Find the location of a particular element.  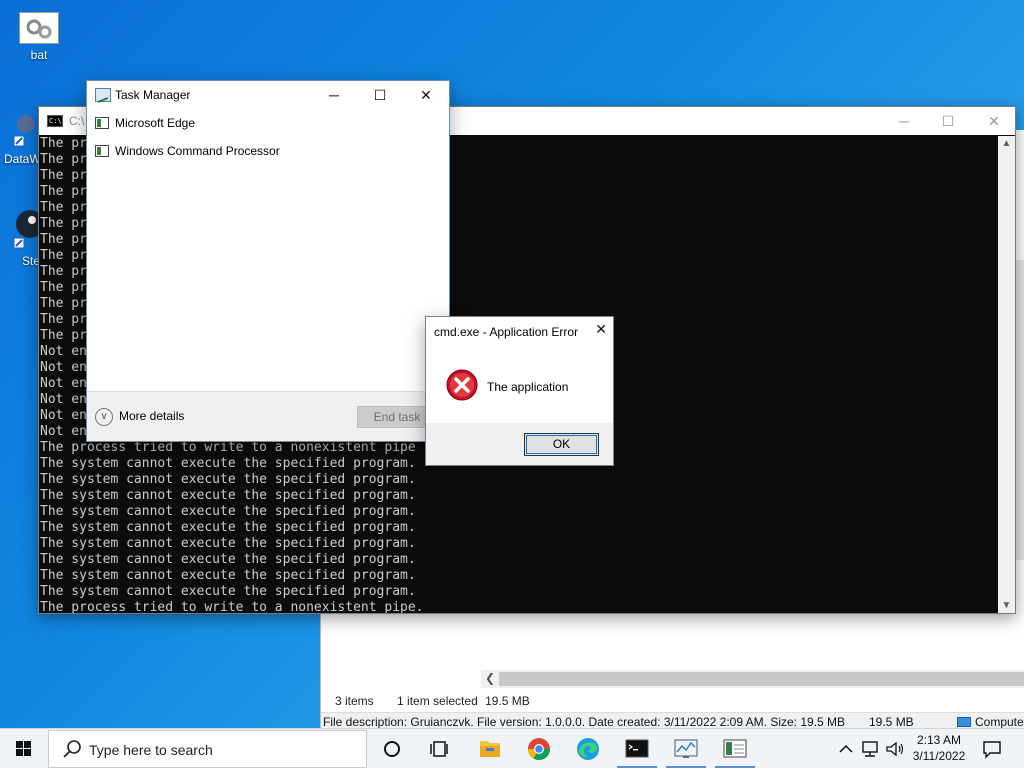

volume-button is located at coordinates (895, 753).